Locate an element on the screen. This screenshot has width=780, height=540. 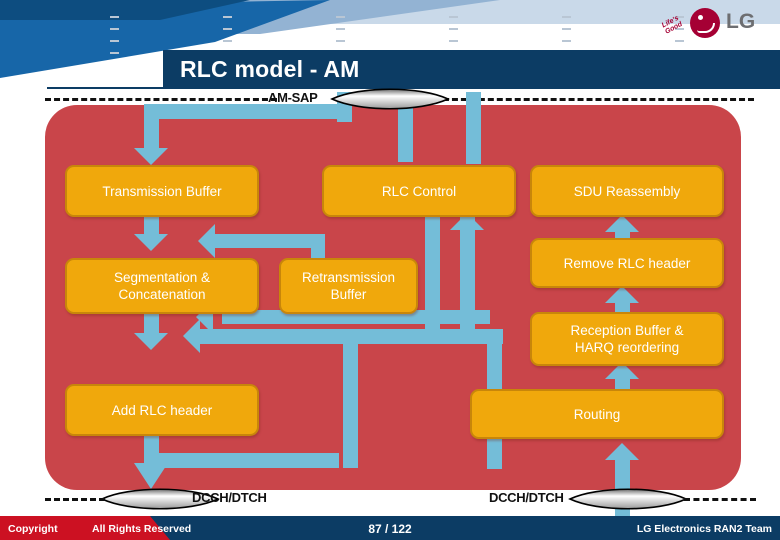
connector-sdu-to-sap is located at coordinates (473, 134).